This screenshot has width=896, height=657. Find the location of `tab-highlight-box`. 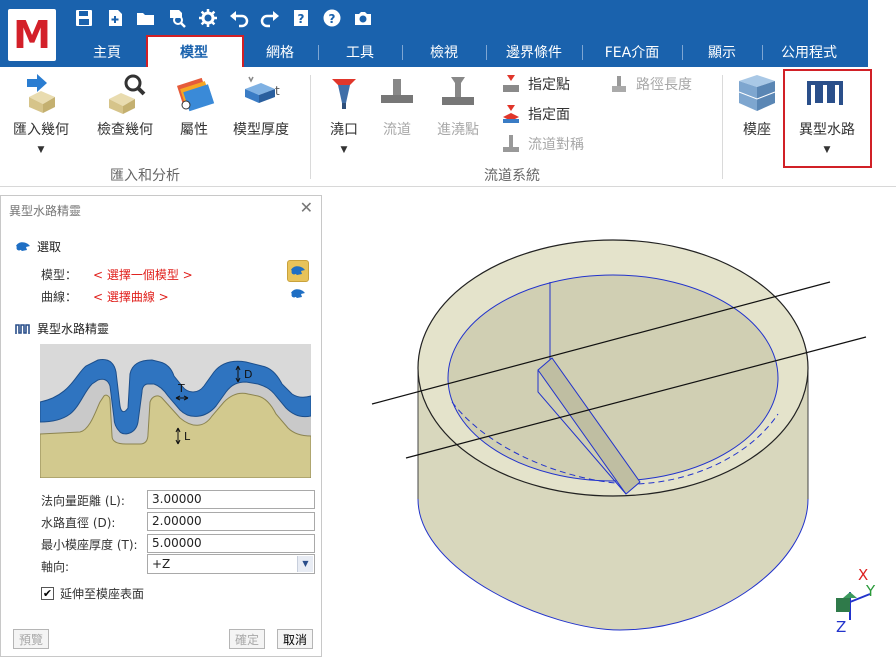

tab-highlight-box is located at coordinates (195, 52).